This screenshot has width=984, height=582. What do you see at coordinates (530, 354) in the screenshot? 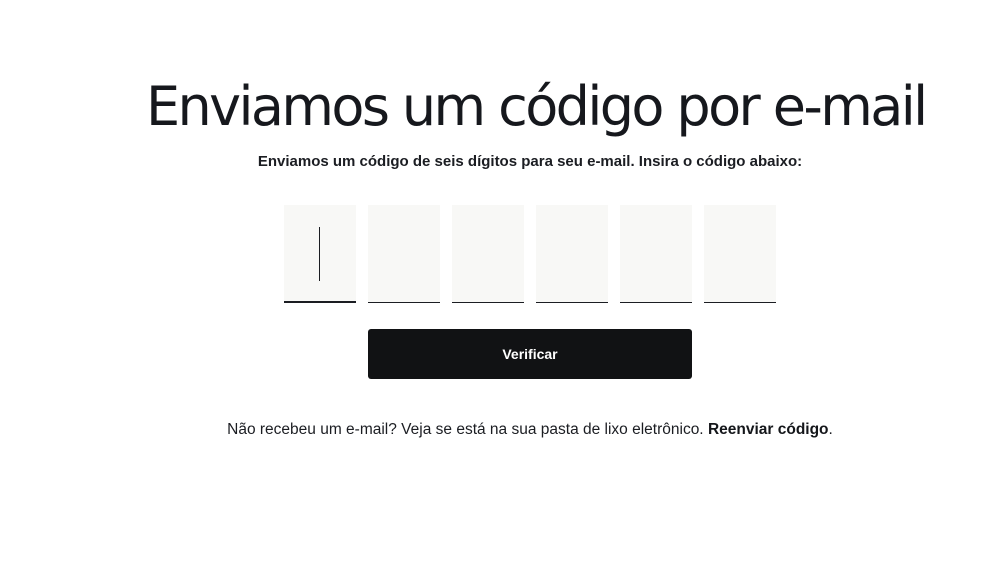
I see `verify-button: Verificar` at bounding box center [530, 354].